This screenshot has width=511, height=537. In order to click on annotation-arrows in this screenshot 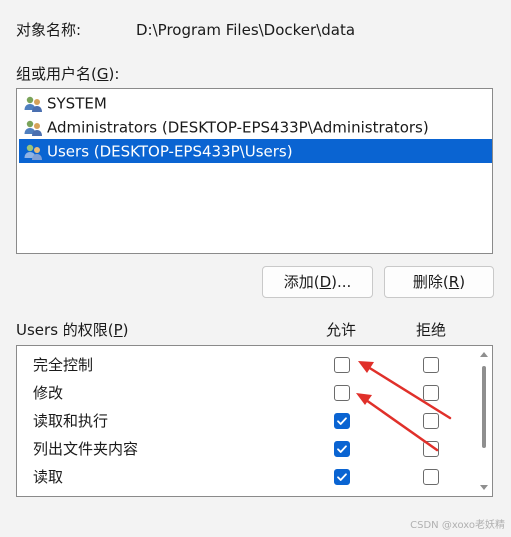, I will do `click(404, 406)`.